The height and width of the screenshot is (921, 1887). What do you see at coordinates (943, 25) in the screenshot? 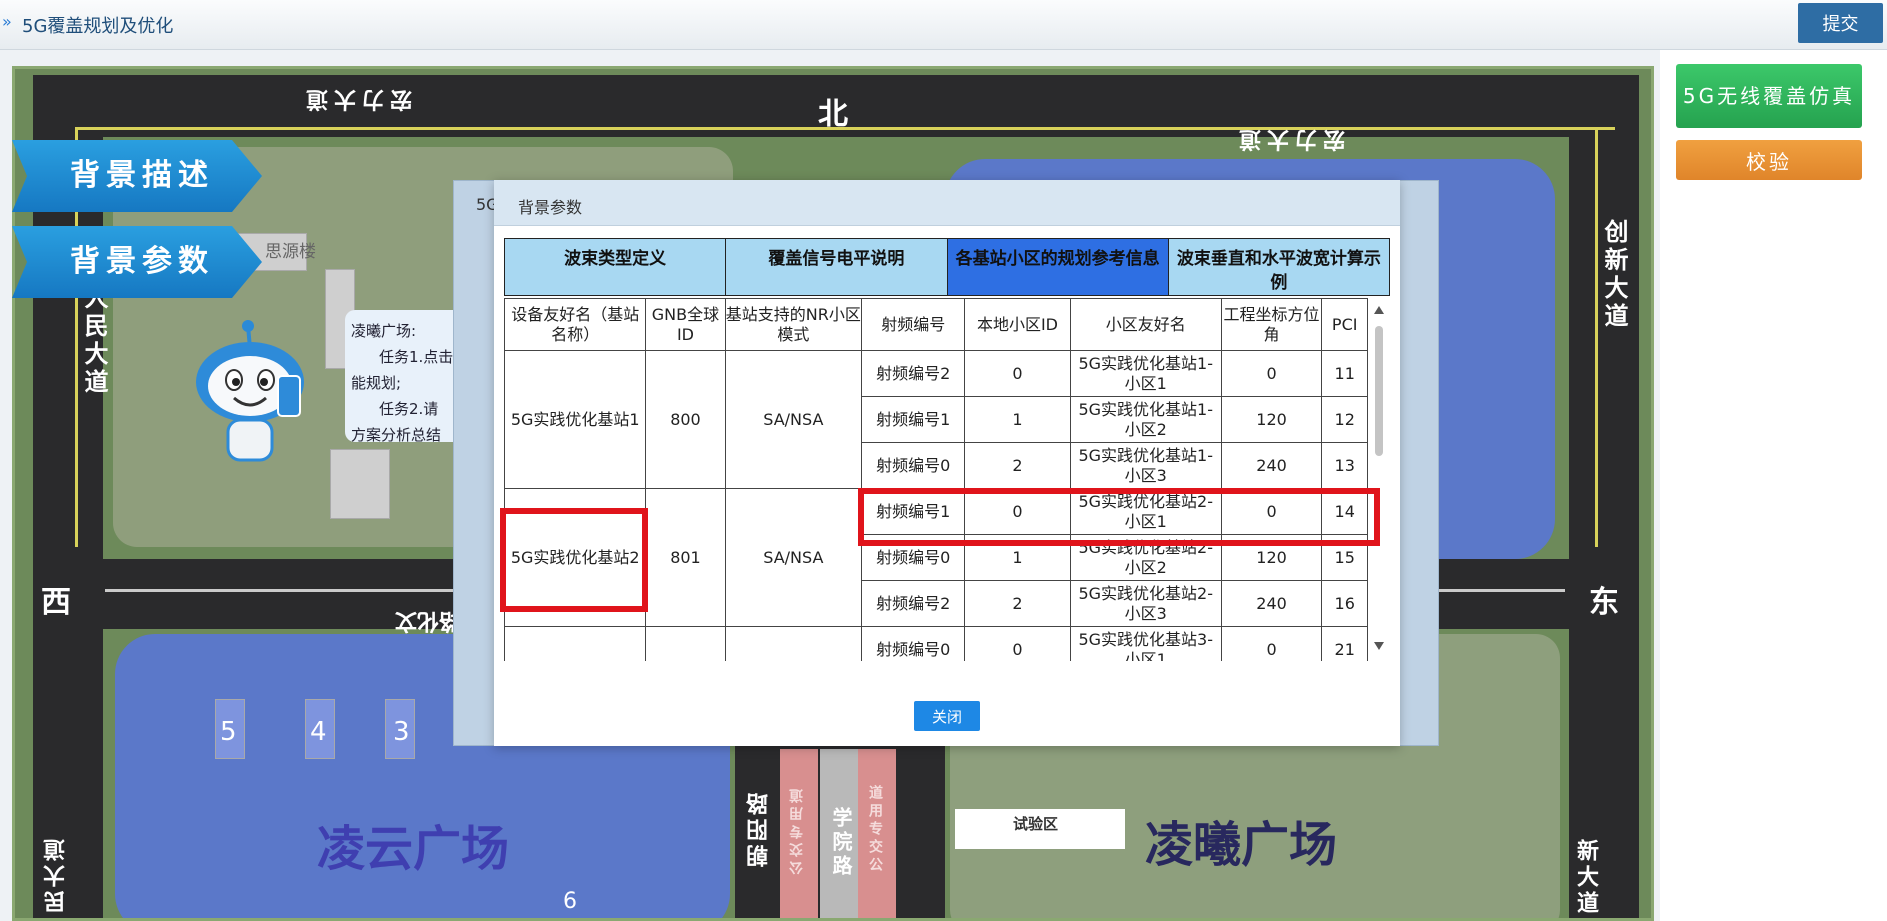
I see `top-bar: » 5G覆盖规划及优化 提交` at bounding box center [943, 25].